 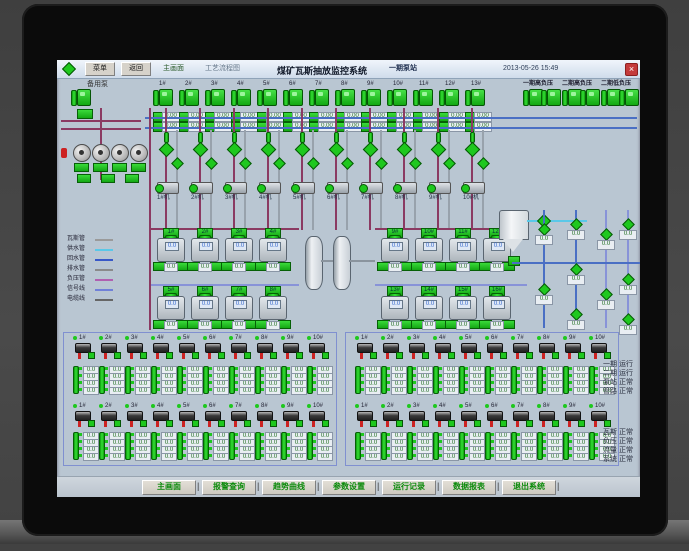 I want to click on minipump-label: 3#机, so click(x=231, y=198).